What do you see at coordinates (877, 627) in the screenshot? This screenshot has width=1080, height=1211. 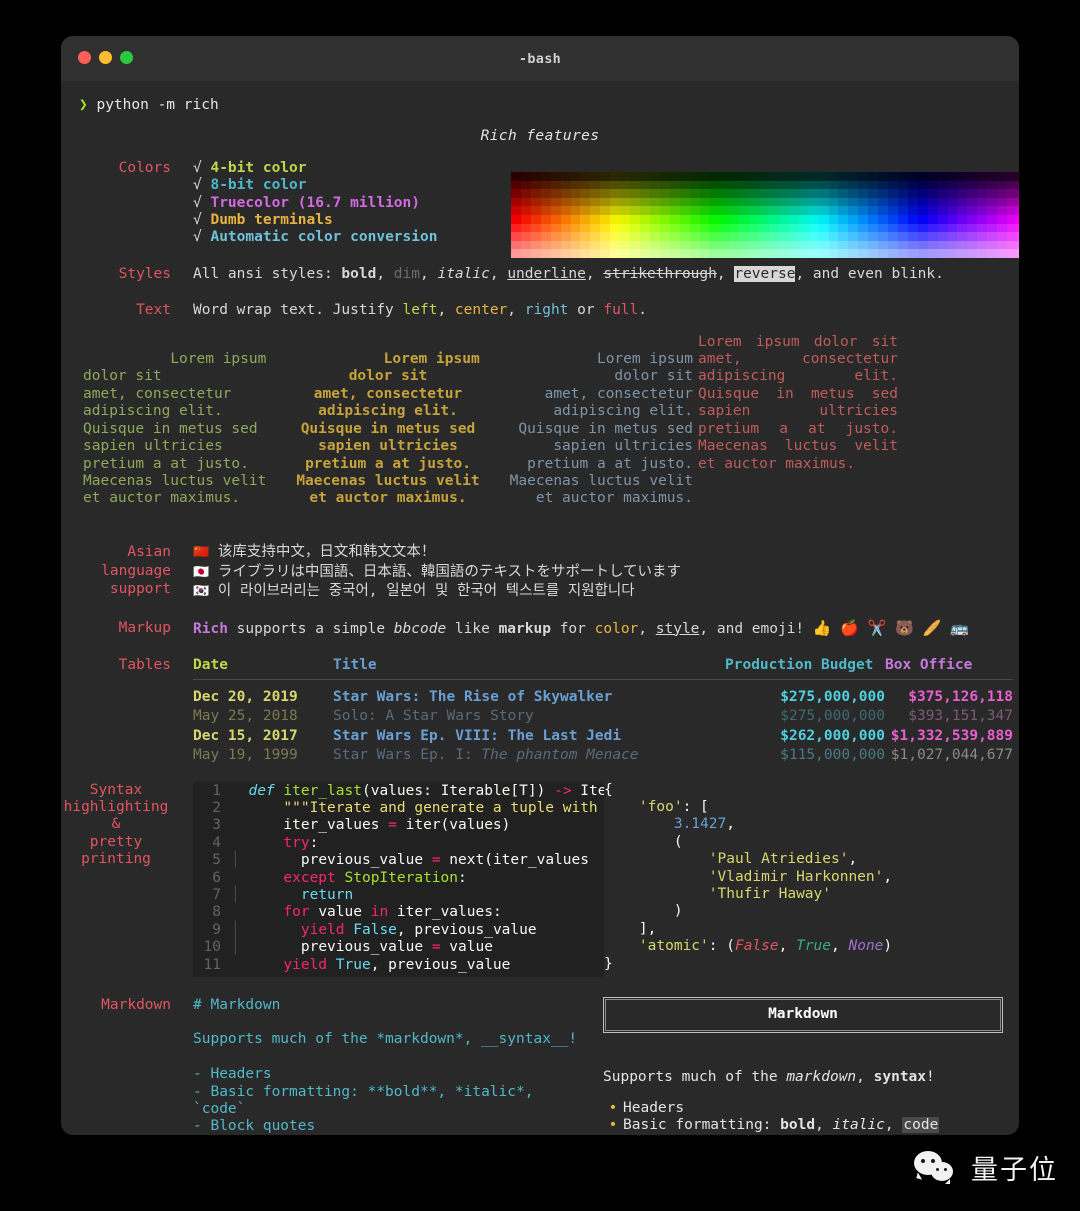 I see `emoji-scissors-icon: ✂️` at bounding box center [877, 627].